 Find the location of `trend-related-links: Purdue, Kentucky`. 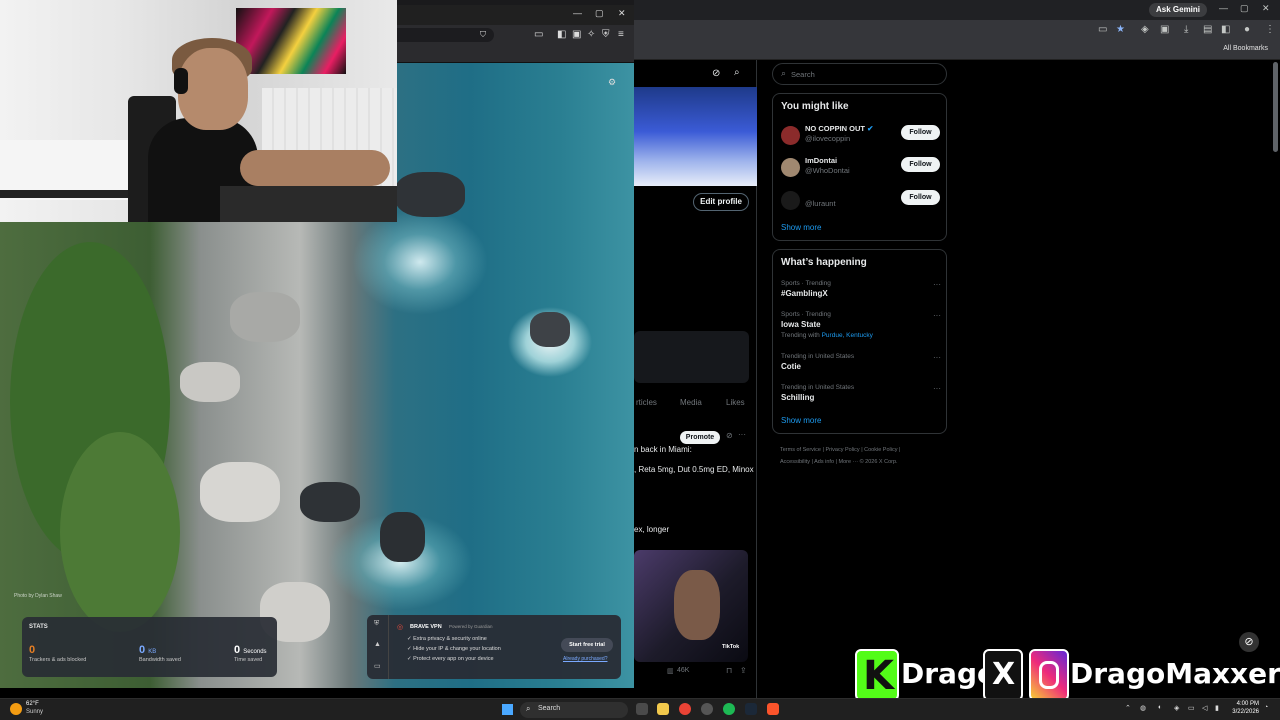

trend-related-links: Purdue, Kentucky is located at coordinates (847, 335).